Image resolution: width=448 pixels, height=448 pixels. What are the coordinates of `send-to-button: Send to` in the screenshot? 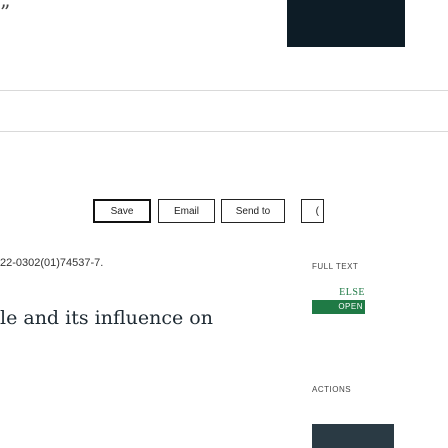 It's located at (253, 211).